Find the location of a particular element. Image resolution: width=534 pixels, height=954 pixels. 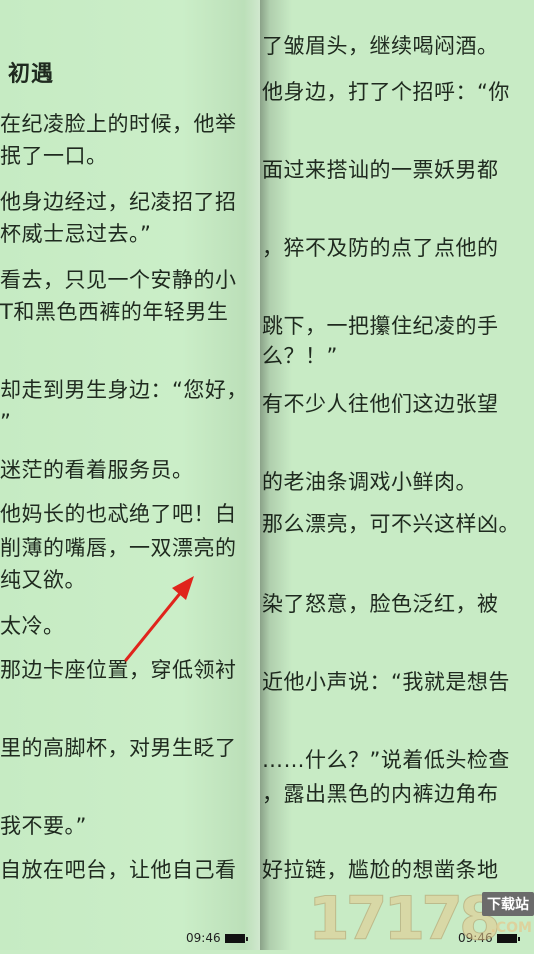

page-text-line: ” is located at coordinates (6, 422).